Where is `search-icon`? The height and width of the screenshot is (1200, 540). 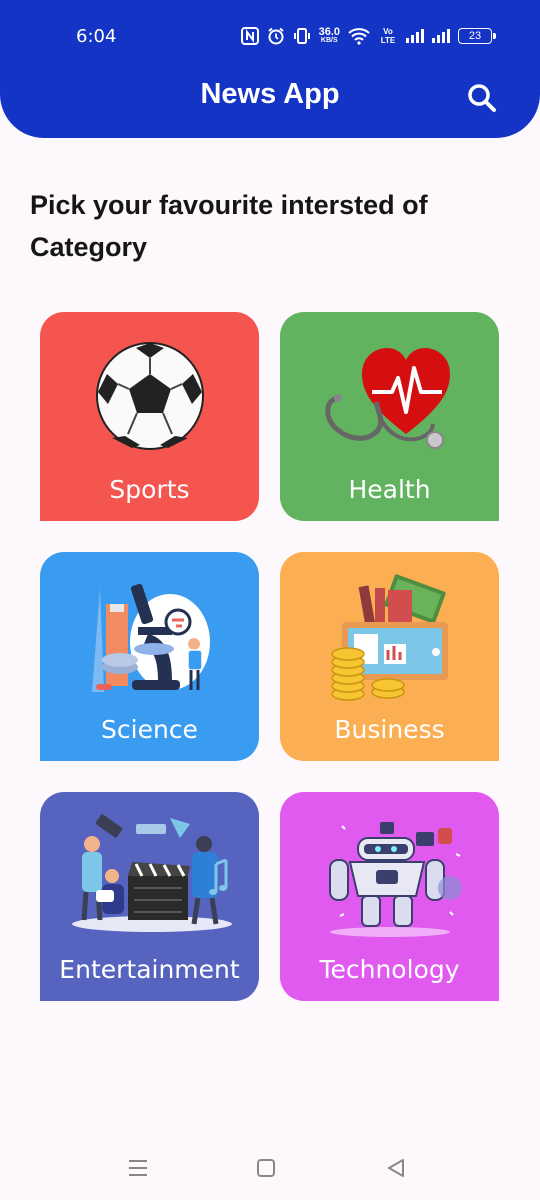 search-icon is located at coordinates (482, 98).